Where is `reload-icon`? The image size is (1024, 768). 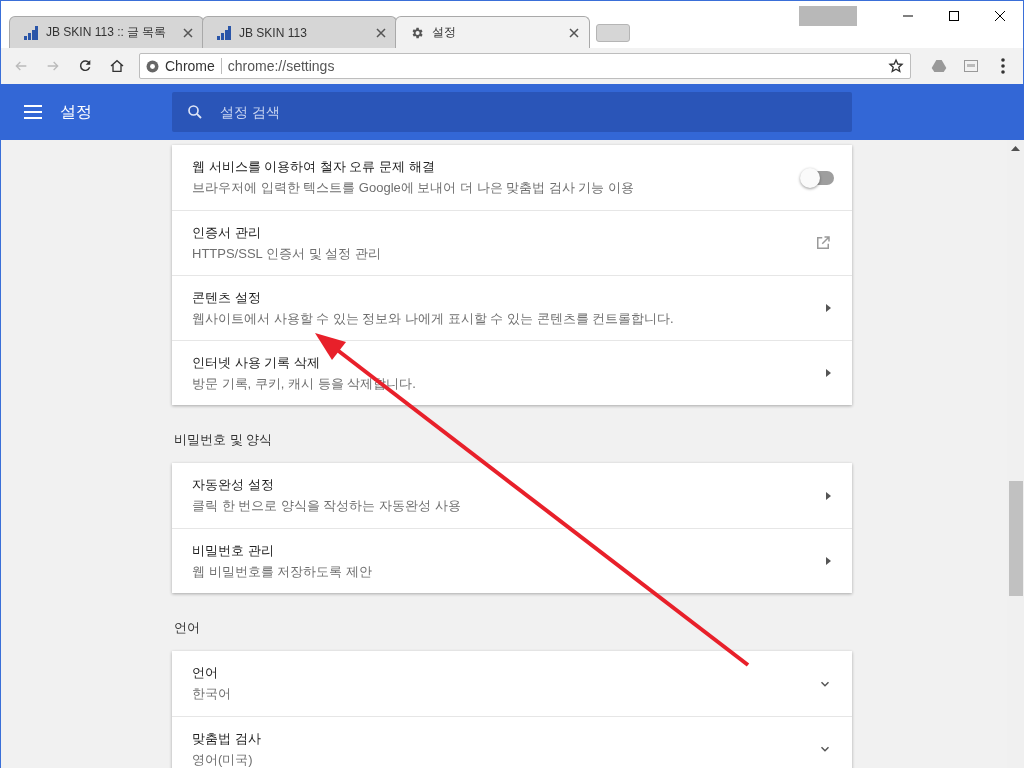 reload-icon is located at coordinates (85, 66).